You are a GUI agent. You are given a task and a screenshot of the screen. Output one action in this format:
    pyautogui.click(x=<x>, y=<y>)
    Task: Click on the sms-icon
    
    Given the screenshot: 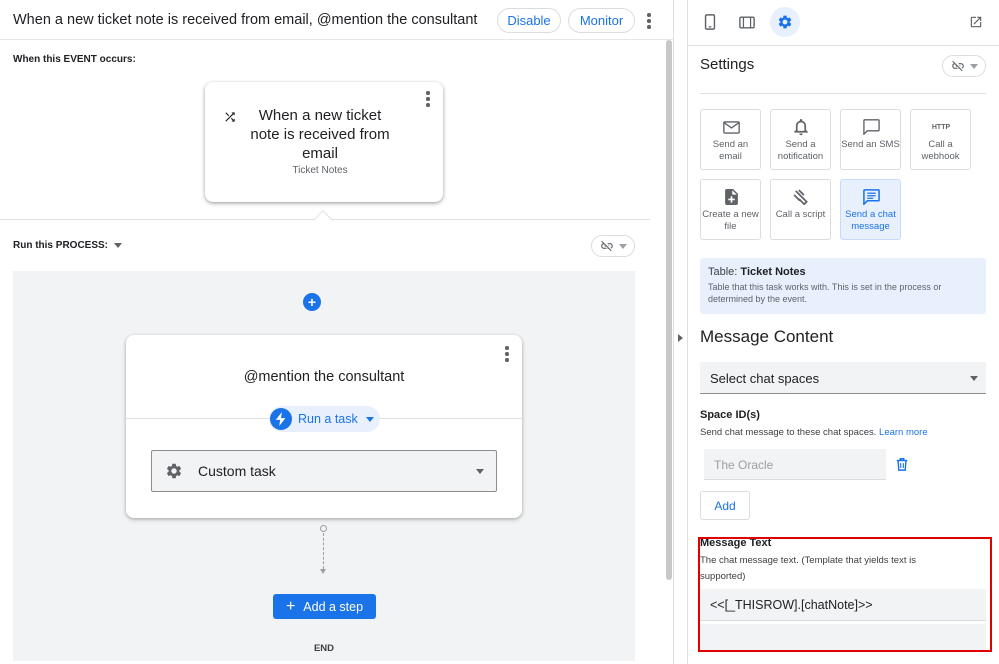 What is the action you would take?
    pyautogui.click(x=871, y=127)
    